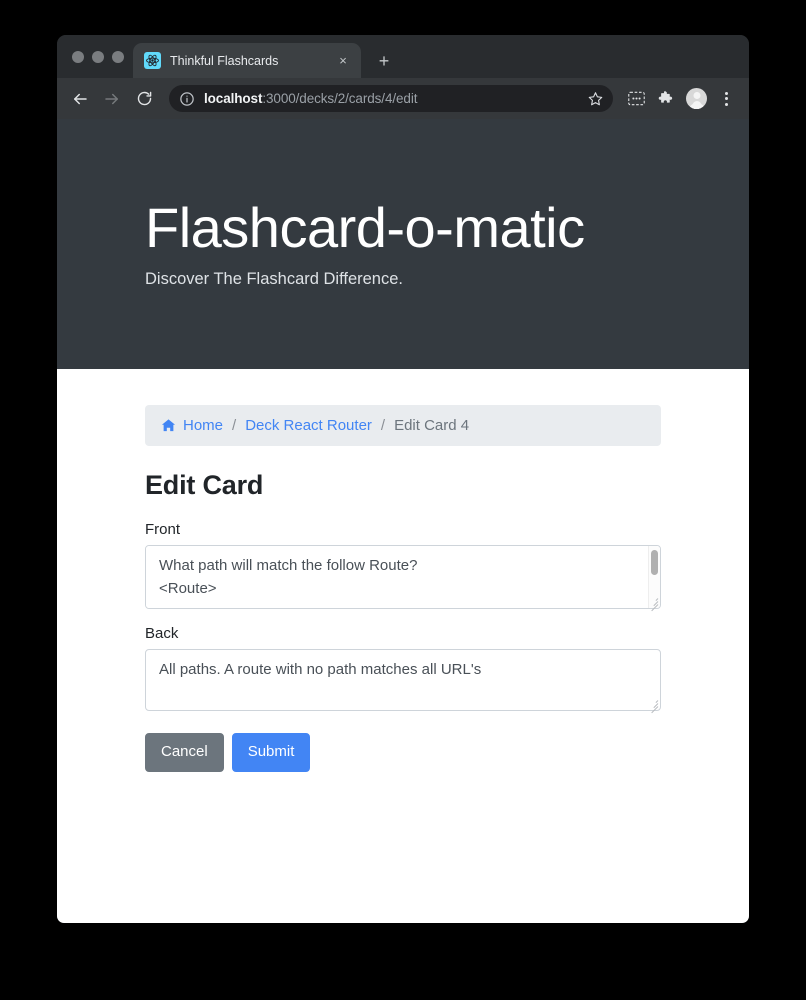 The image size is (806, 1000). Describe the element at coordinates (403, 752) in the screenshot. I see `form-actions: Cancel Submit` at that location.